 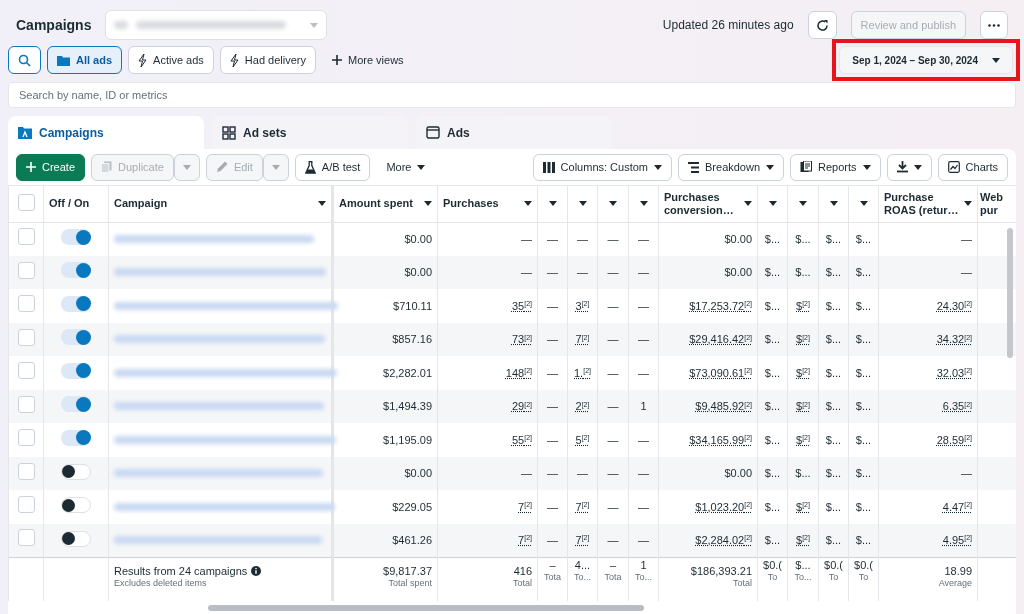 What do you see at coordinates (909, 167) in the screenshot?
I see `export-button` at bounding box center [909, 167].